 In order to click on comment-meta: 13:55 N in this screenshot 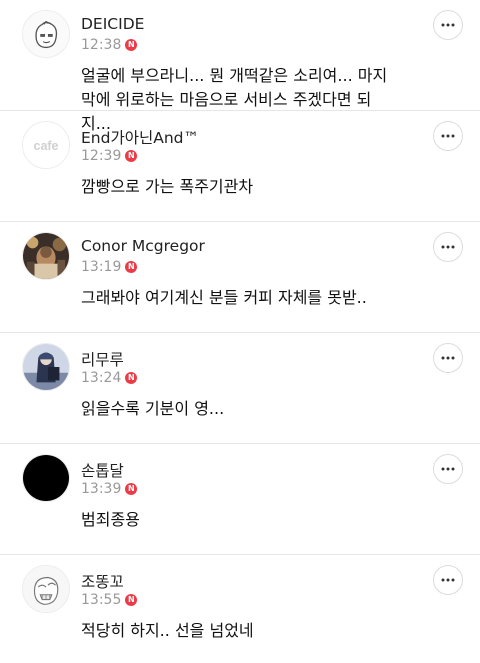, I will do `click(109, 600)`.